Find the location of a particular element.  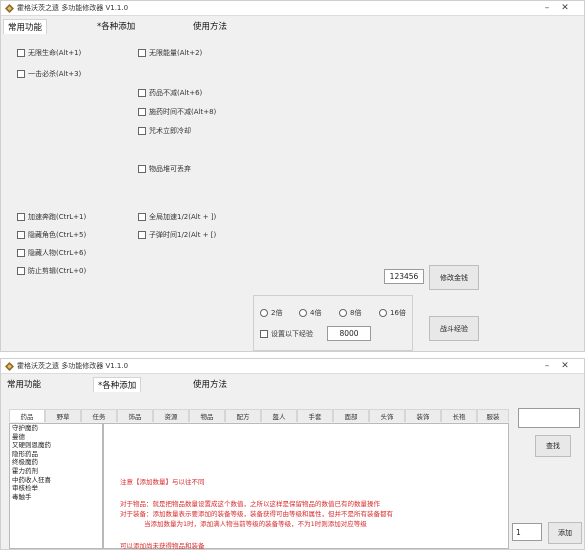

checkbox-potion-time-not-decrease: 施药时间不减(Alt+8) is located at coordinates (177, 112).